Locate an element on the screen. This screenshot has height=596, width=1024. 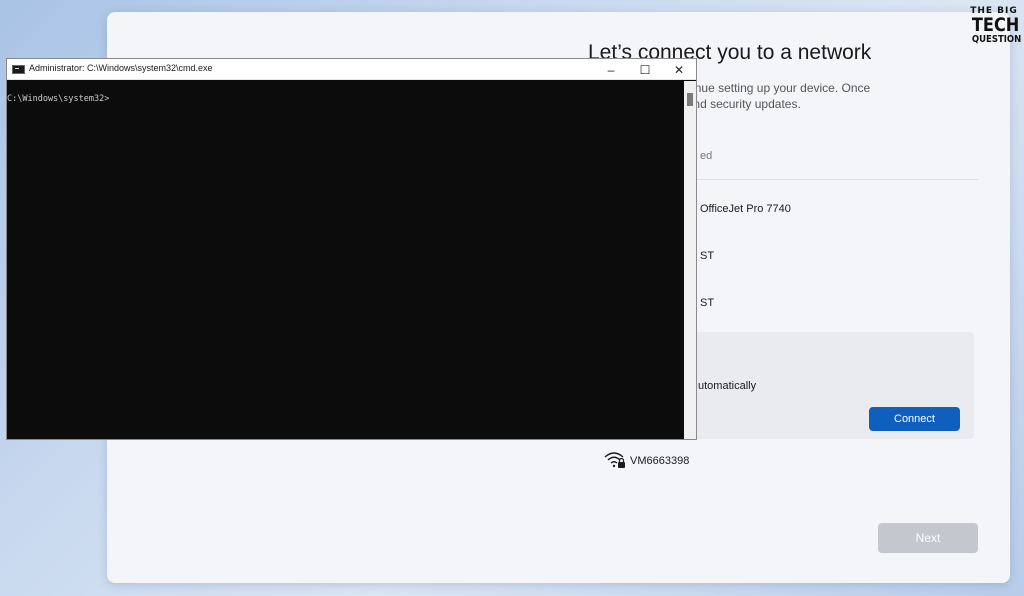
next-button: Next is located at coordinates (928, 538).